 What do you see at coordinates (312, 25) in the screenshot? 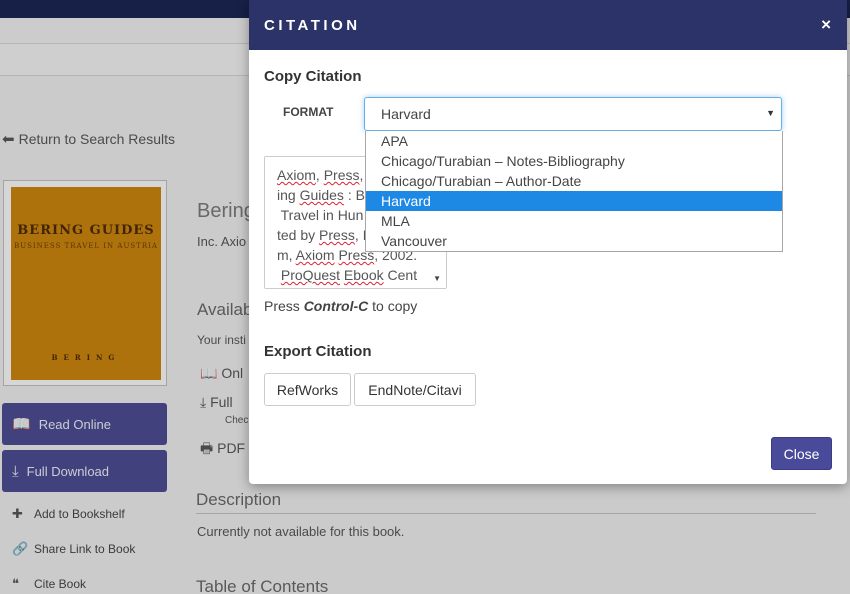
I see `modal-title: CITATION` at bounding box center [312, 25].